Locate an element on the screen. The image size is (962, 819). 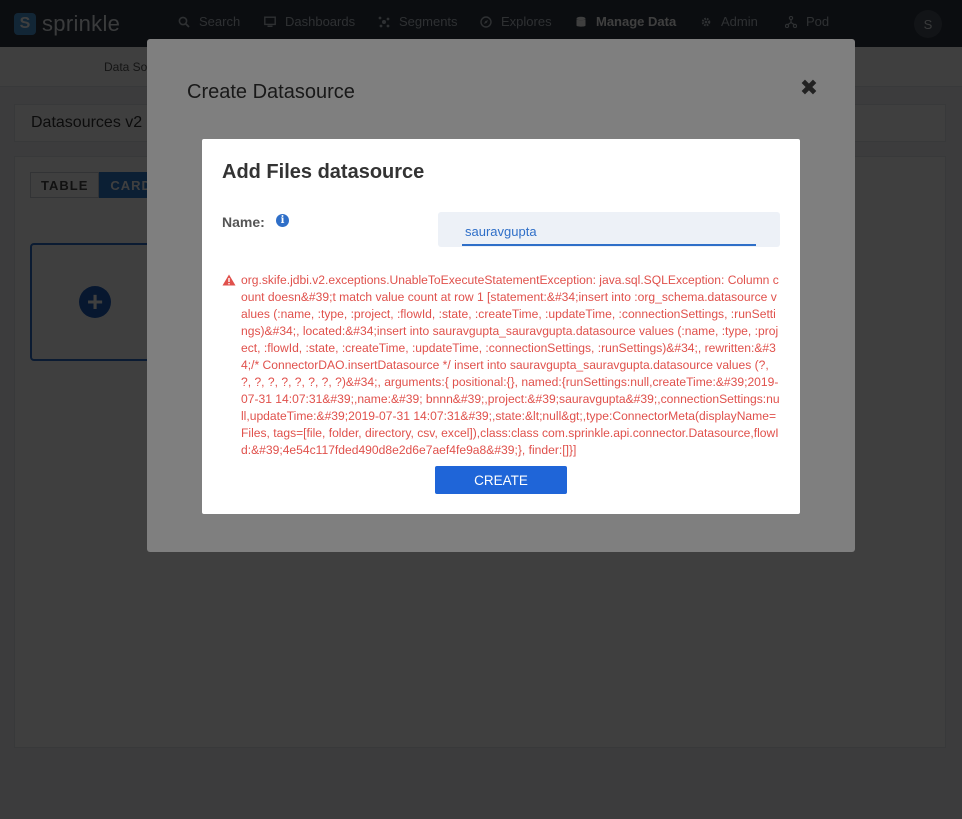
create-button: CREATE is located at coordinates (501, 480).